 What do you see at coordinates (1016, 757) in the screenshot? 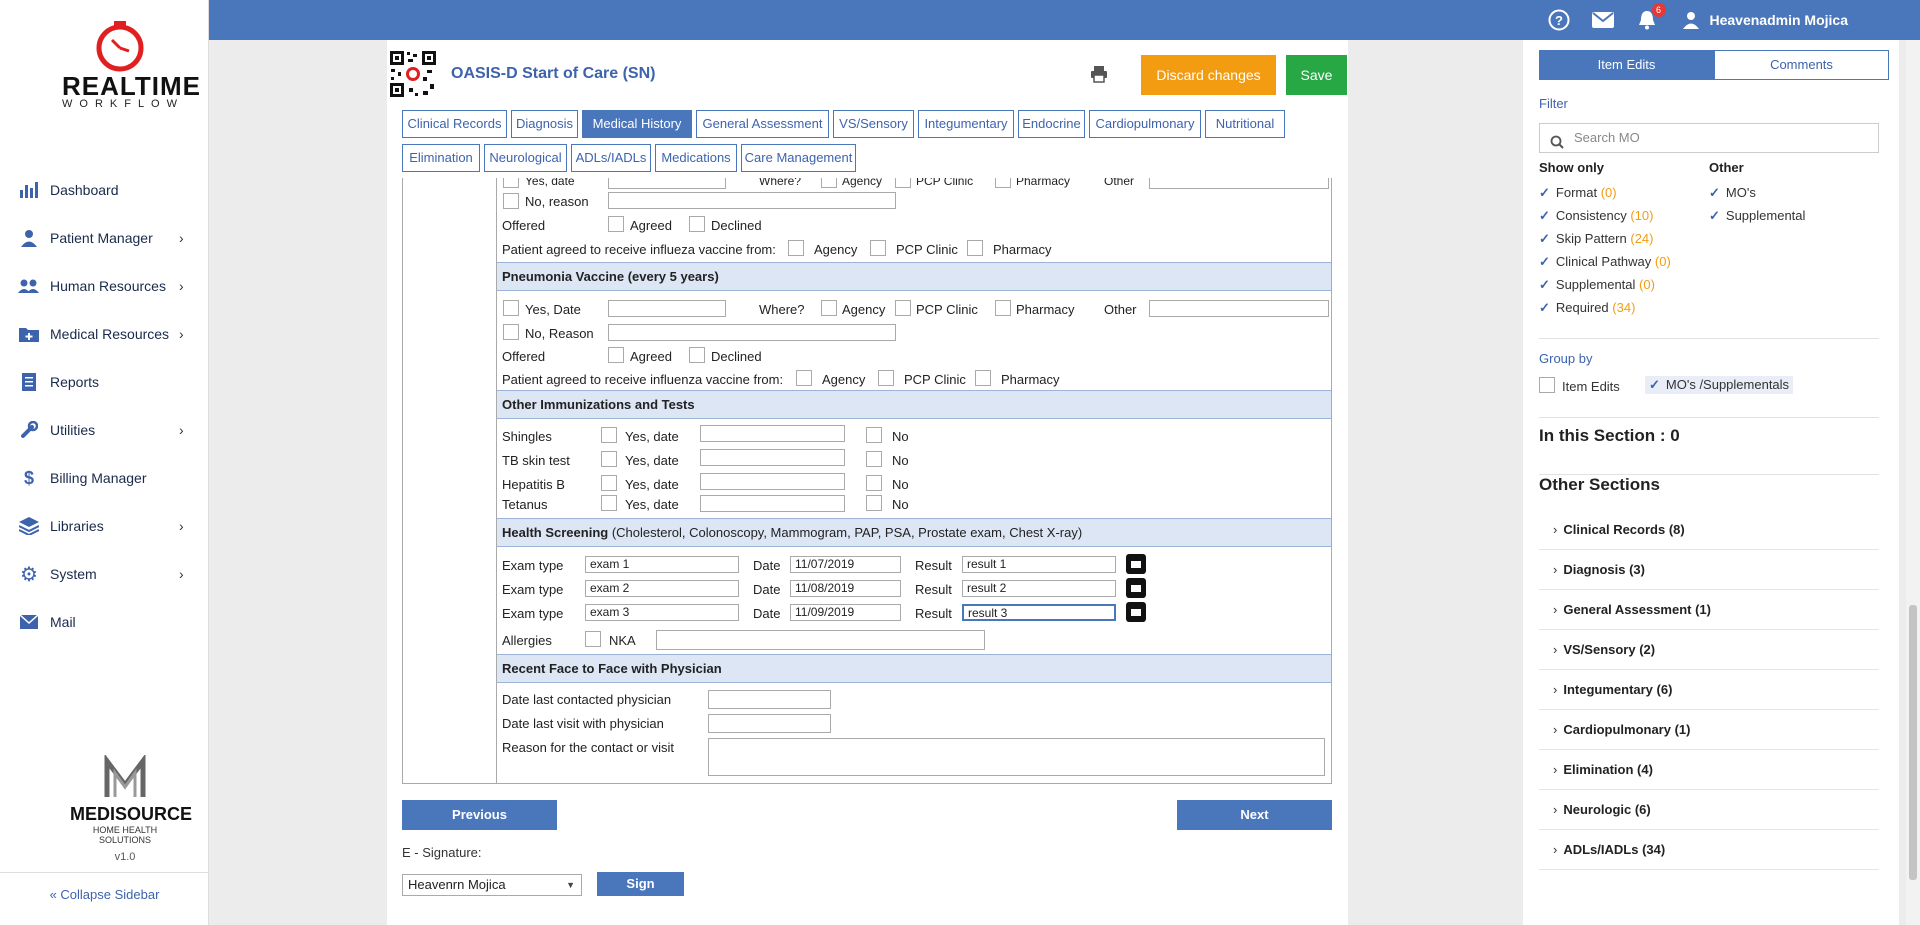
I see `reason-textarea` at bounding box center [1016, 757].